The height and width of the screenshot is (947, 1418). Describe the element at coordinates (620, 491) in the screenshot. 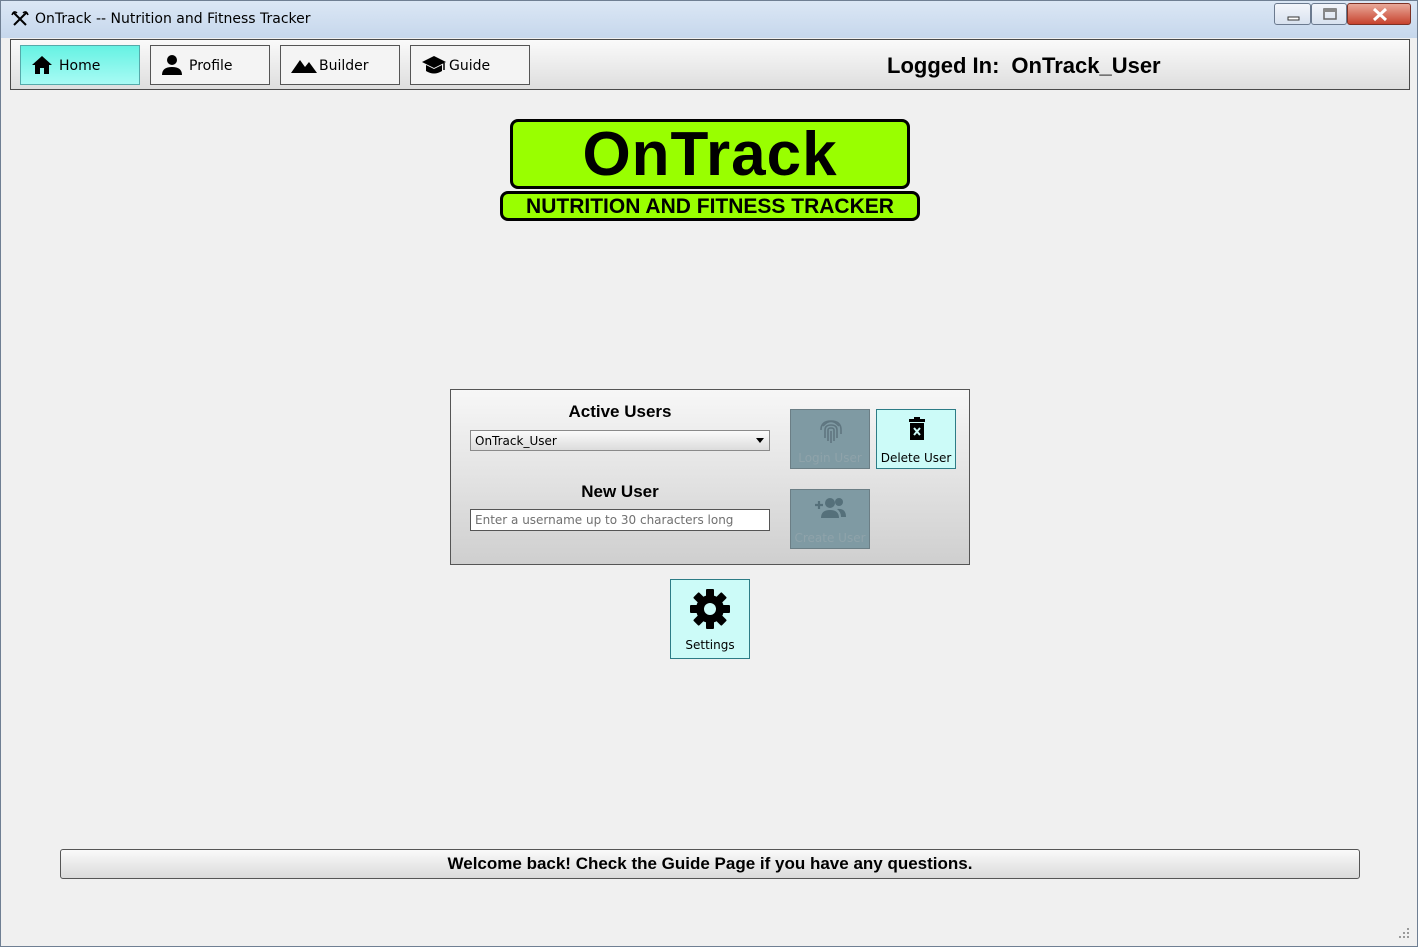

I see `new-user-heading: New User` at that location.